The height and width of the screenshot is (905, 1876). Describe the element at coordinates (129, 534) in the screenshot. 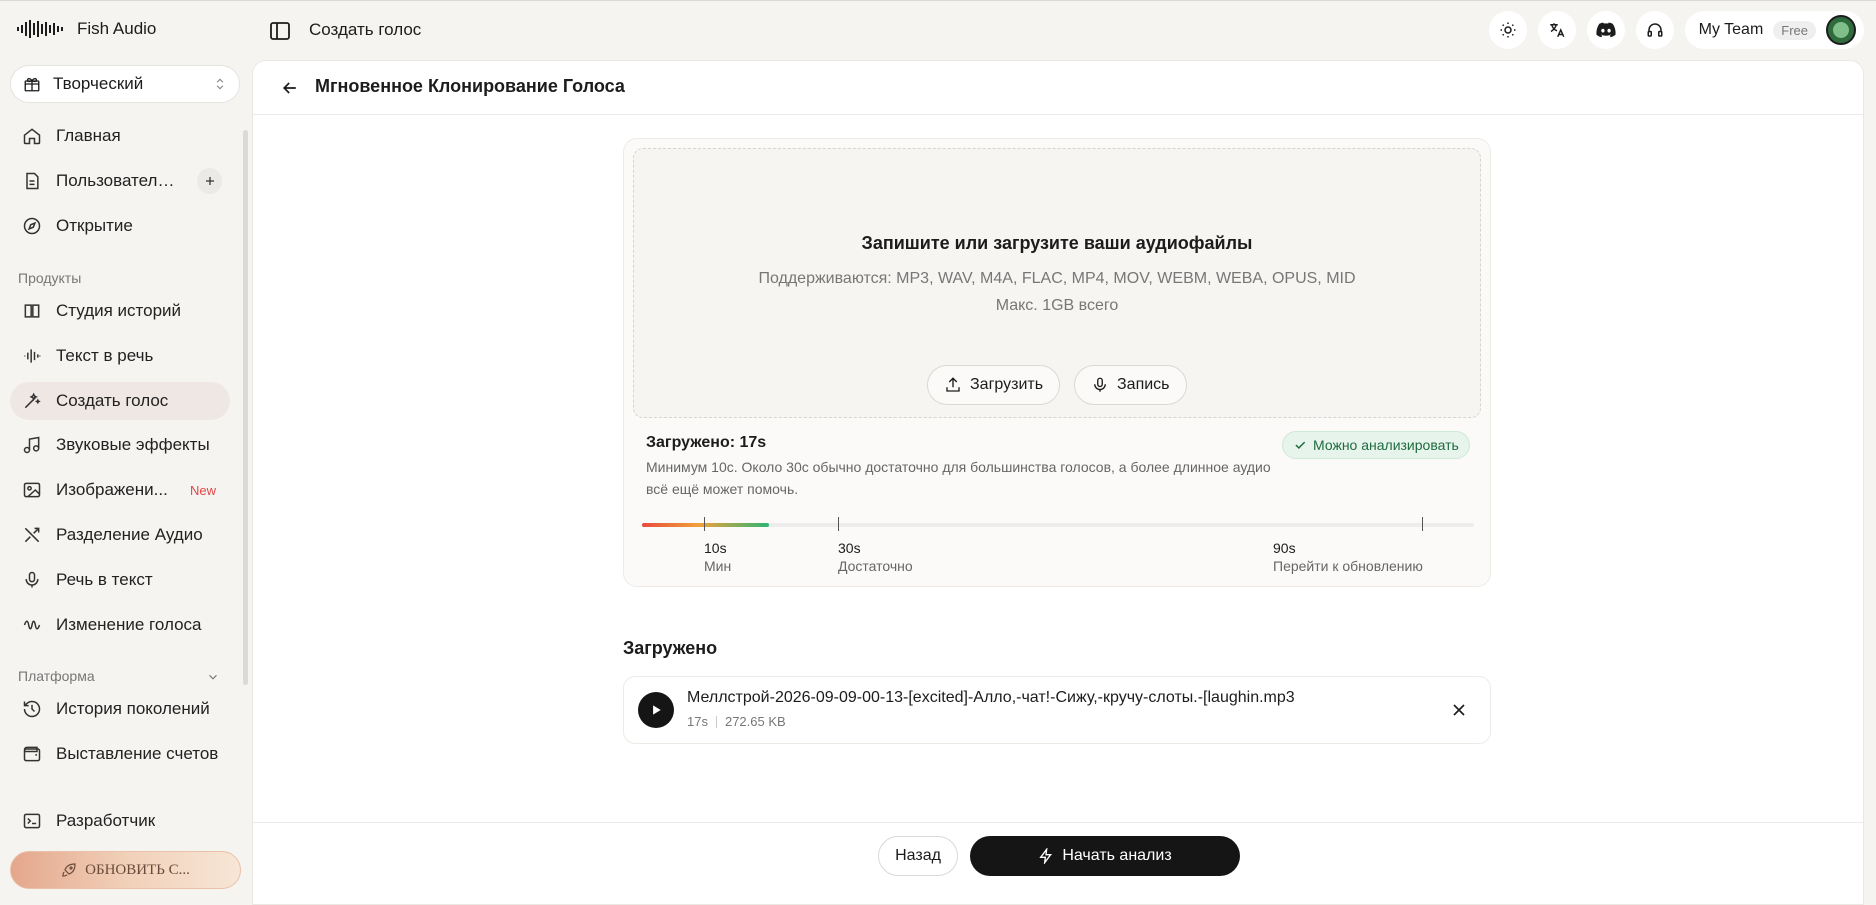

I see `sidebar-item-label: Разделение Аудио` at that location.